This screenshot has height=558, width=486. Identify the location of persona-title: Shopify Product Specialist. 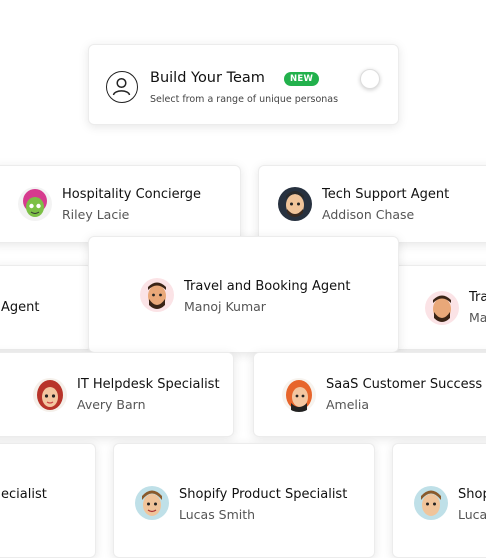
(263, 494).